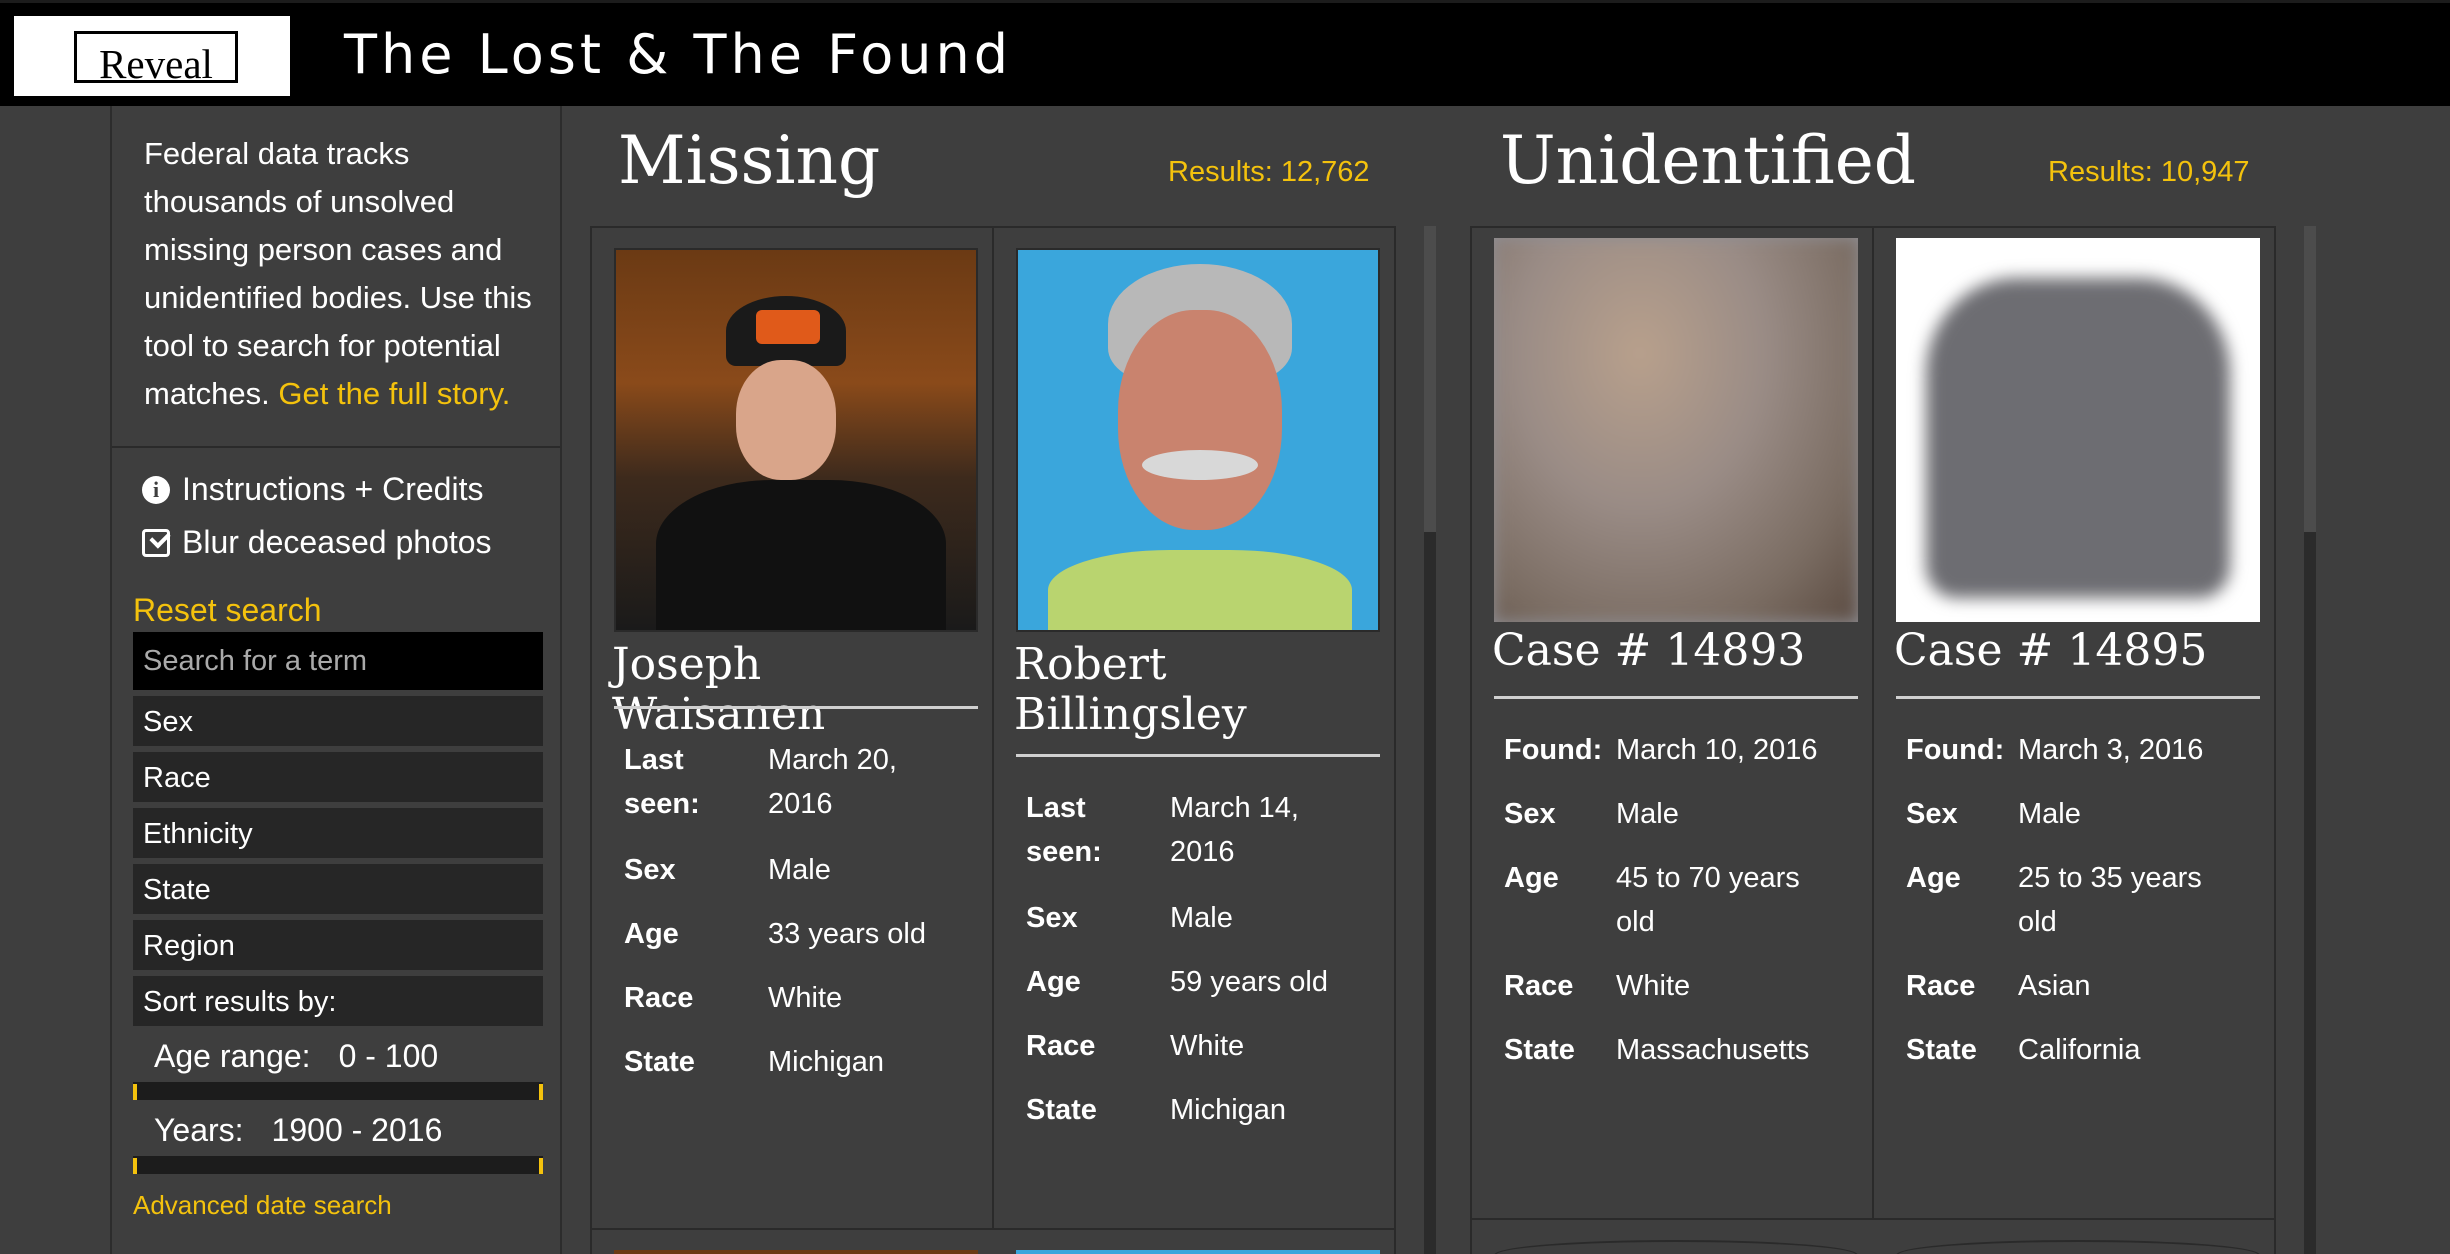 Image resolution: width=2450 pixels, height=1254 pixels. Describe the element at coordinates (2054, 986) in the screenshot. I see `field-value: Asian` at that location.